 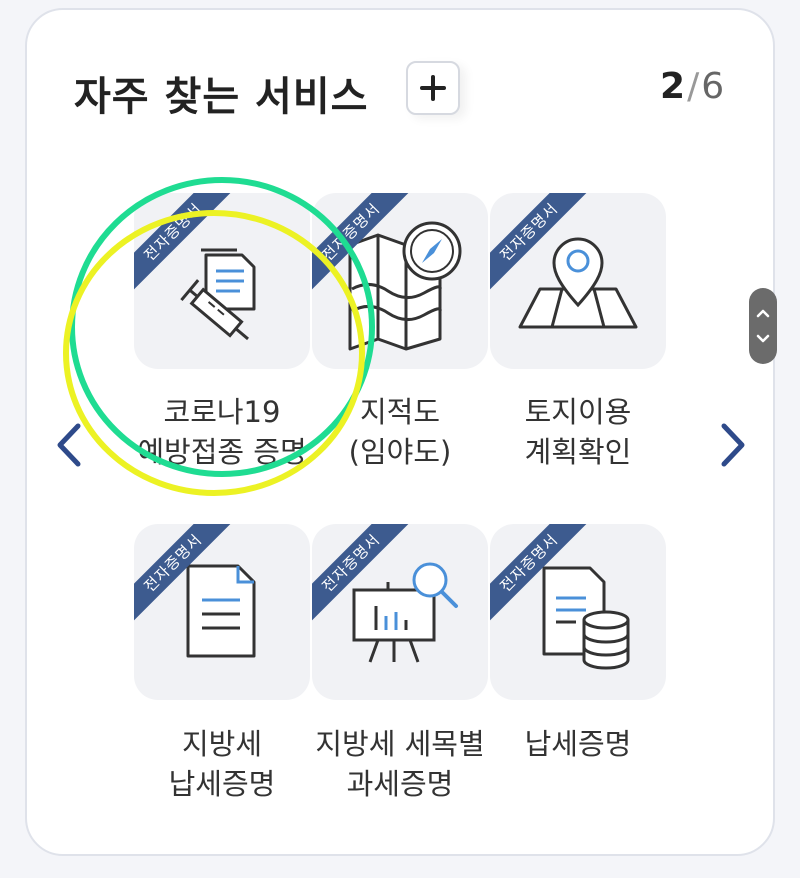 What do you see at coordinates (400, 764) in the screenshot?
I see `service-label-local-tax-by-item: 지방세 세목별 과세증명` at bounding box center [400, 764].